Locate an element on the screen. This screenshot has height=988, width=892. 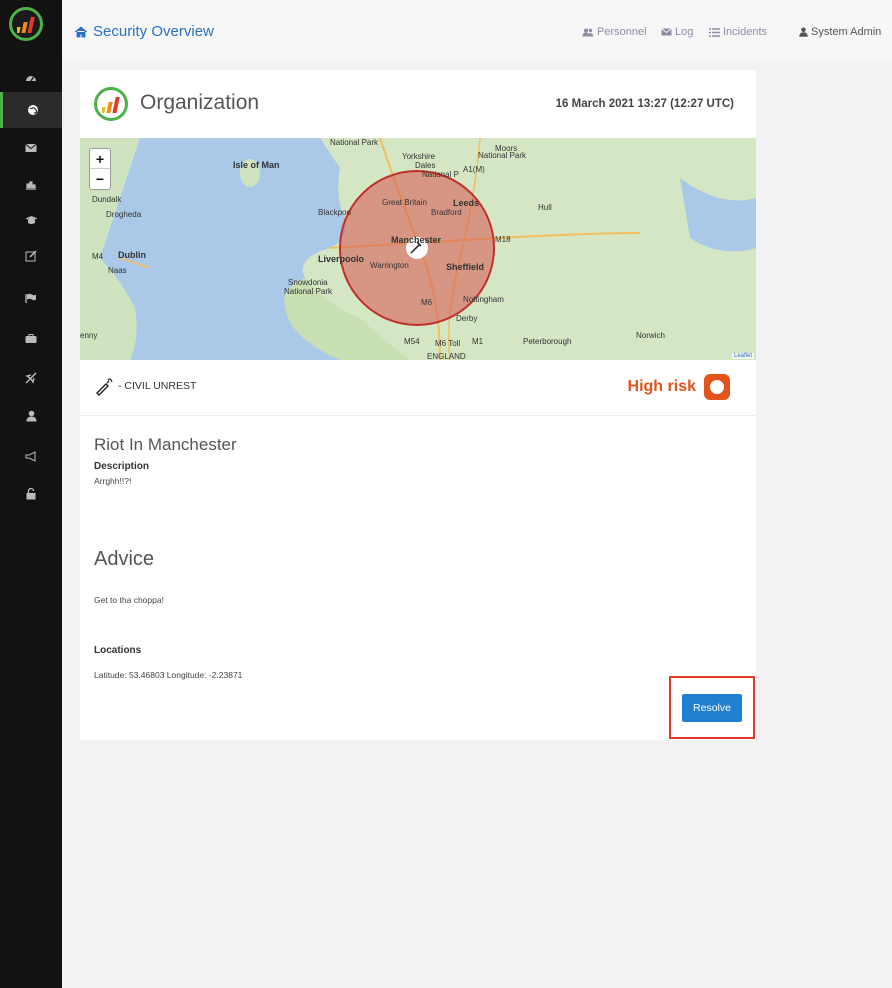
map-label: Derby is located at coordinates (467, 318).